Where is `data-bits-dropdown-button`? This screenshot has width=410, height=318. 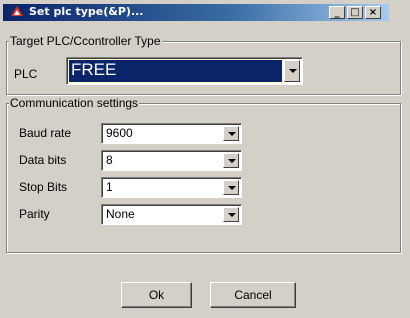 data-bits-dropdown-button is located at coordinates (231, 160).